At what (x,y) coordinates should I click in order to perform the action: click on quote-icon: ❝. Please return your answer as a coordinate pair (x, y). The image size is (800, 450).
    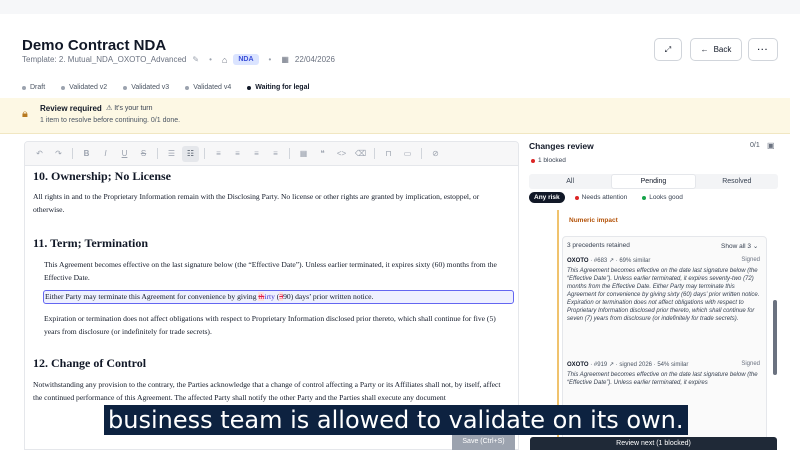
    Looking at the image, I should click on (322, 154).